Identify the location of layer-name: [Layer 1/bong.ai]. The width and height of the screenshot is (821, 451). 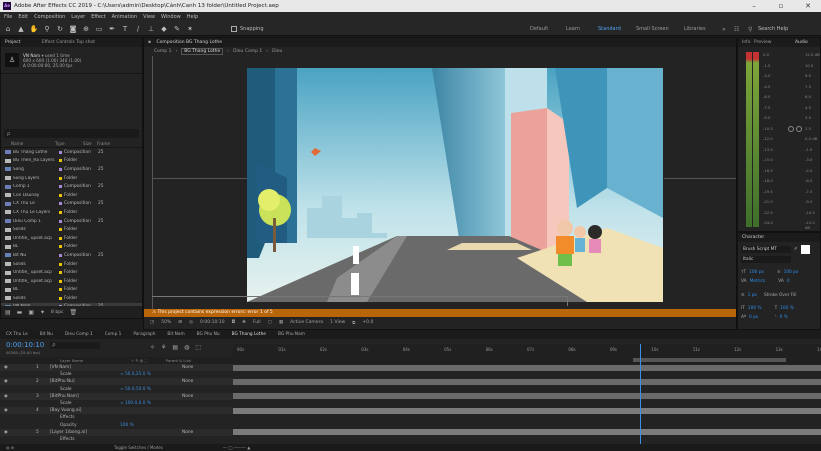
(80, 432).